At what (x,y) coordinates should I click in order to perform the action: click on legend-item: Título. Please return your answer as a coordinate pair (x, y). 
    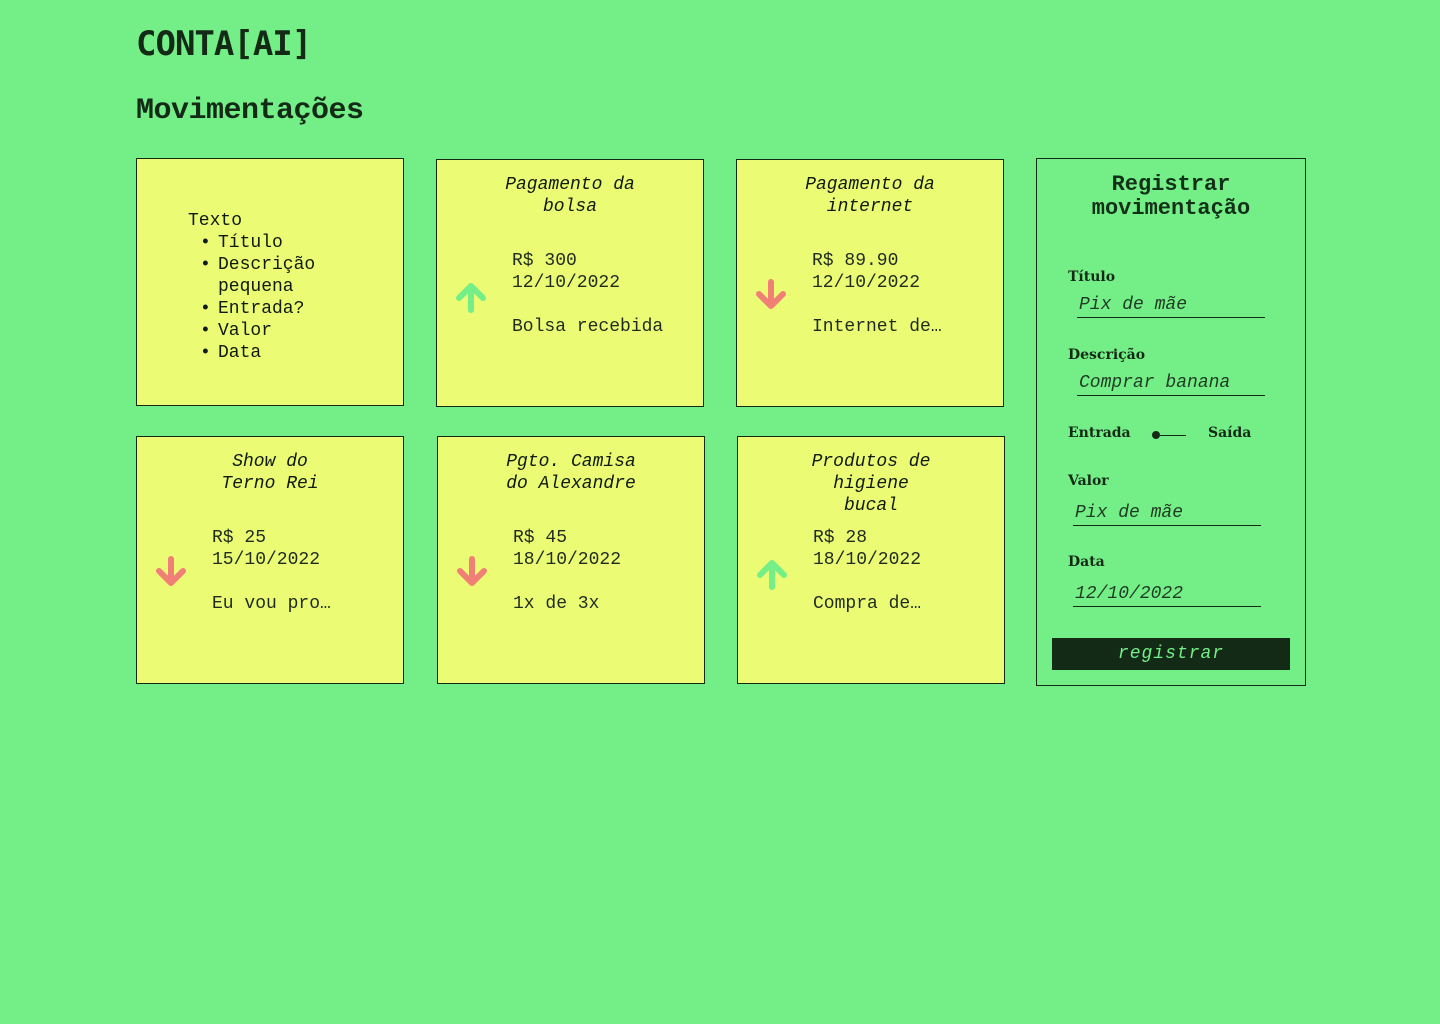
    Looking at the image, I should click on (269, 243).